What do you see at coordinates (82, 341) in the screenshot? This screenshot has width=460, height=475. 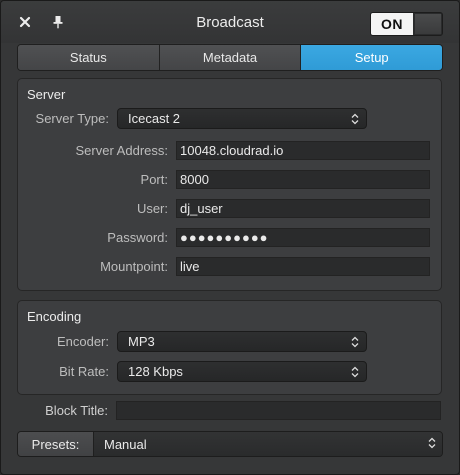 I see `encoder-label: Encoder:` at bounding box center [82, 341].